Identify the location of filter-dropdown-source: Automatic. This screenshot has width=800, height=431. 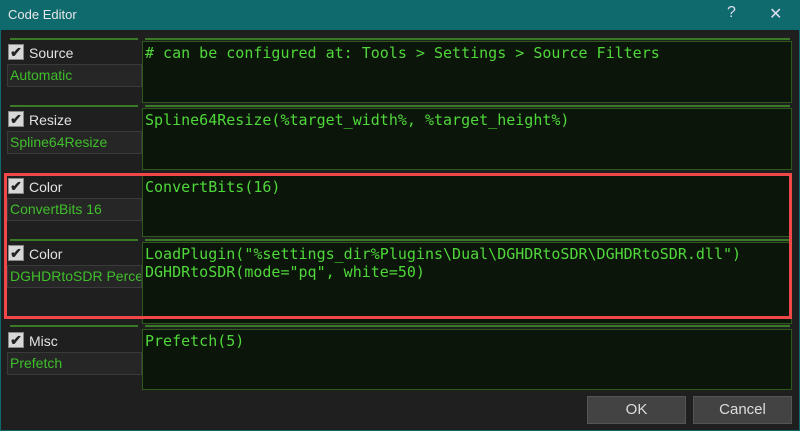
(74, 75).